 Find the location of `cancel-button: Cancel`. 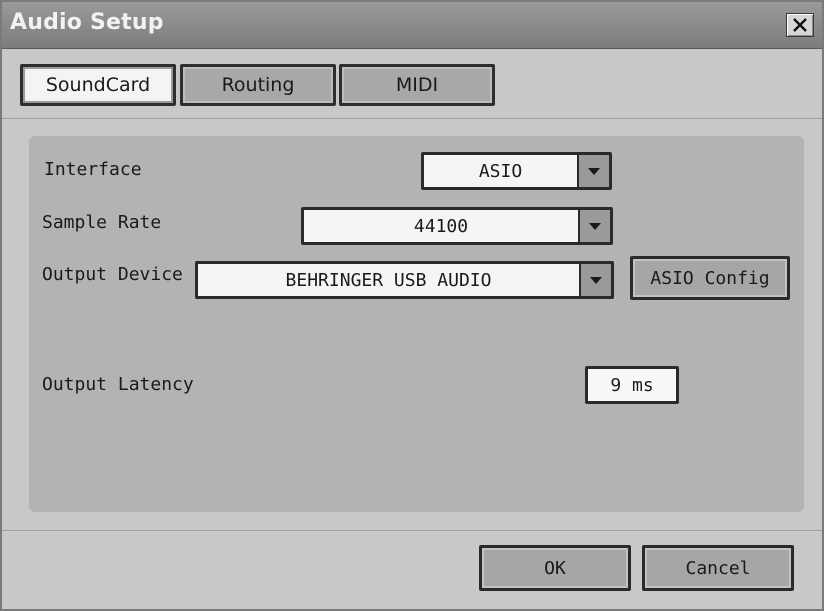

cancel-button: Cancel is located at coordinates (718, 568).